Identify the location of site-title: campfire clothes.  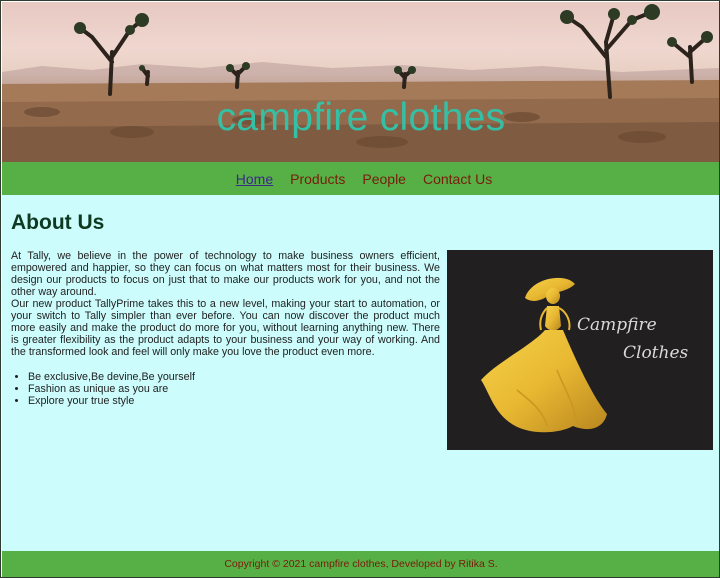
(361, 117).